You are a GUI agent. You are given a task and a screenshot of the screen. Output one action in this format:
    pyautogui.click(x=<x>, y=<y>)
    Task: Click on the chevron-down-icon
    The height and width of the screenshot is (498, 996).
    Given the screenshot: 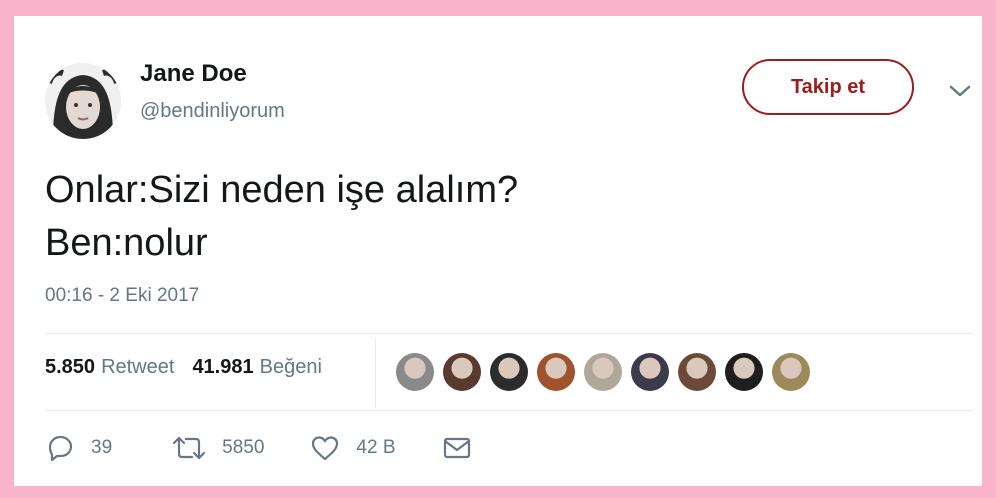 What is the action you would take?
    pyautogui.click(x=960, y=91)
    